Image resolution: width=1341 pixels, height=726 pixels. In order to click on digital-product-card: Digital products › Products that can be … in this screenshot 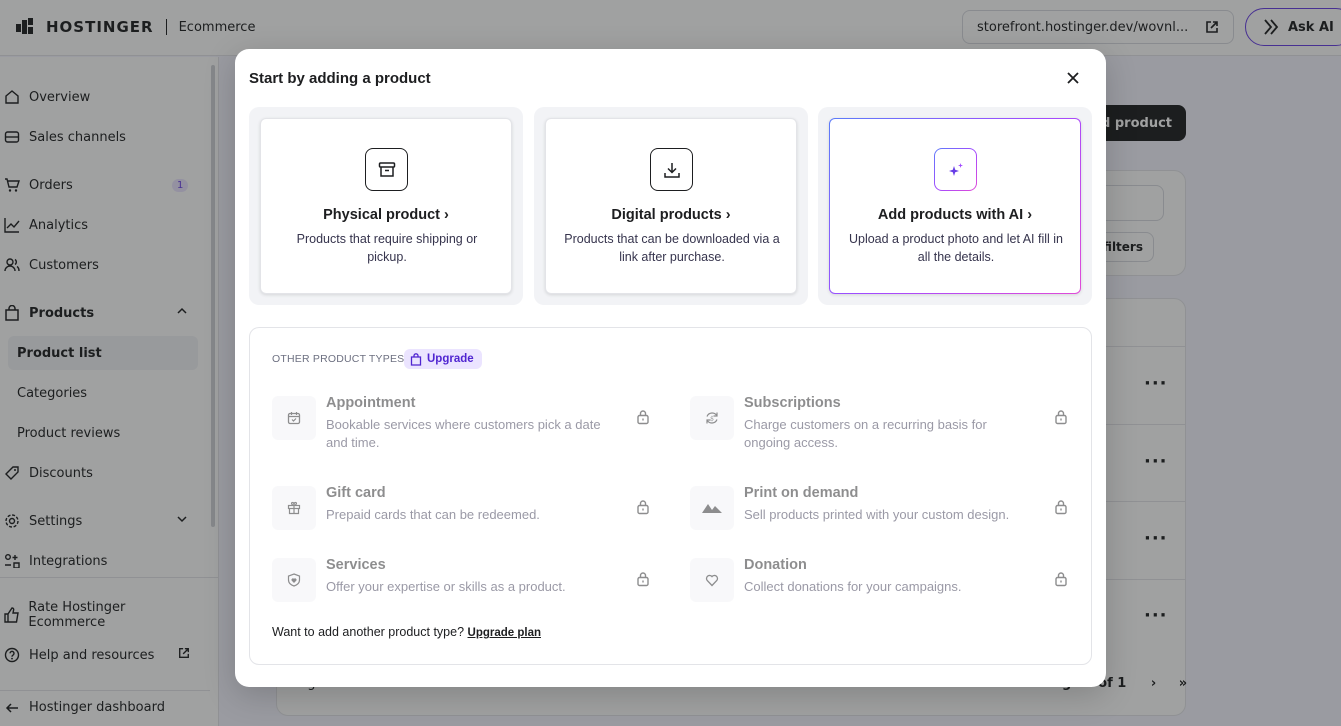, I will do `click(671, 206)`.